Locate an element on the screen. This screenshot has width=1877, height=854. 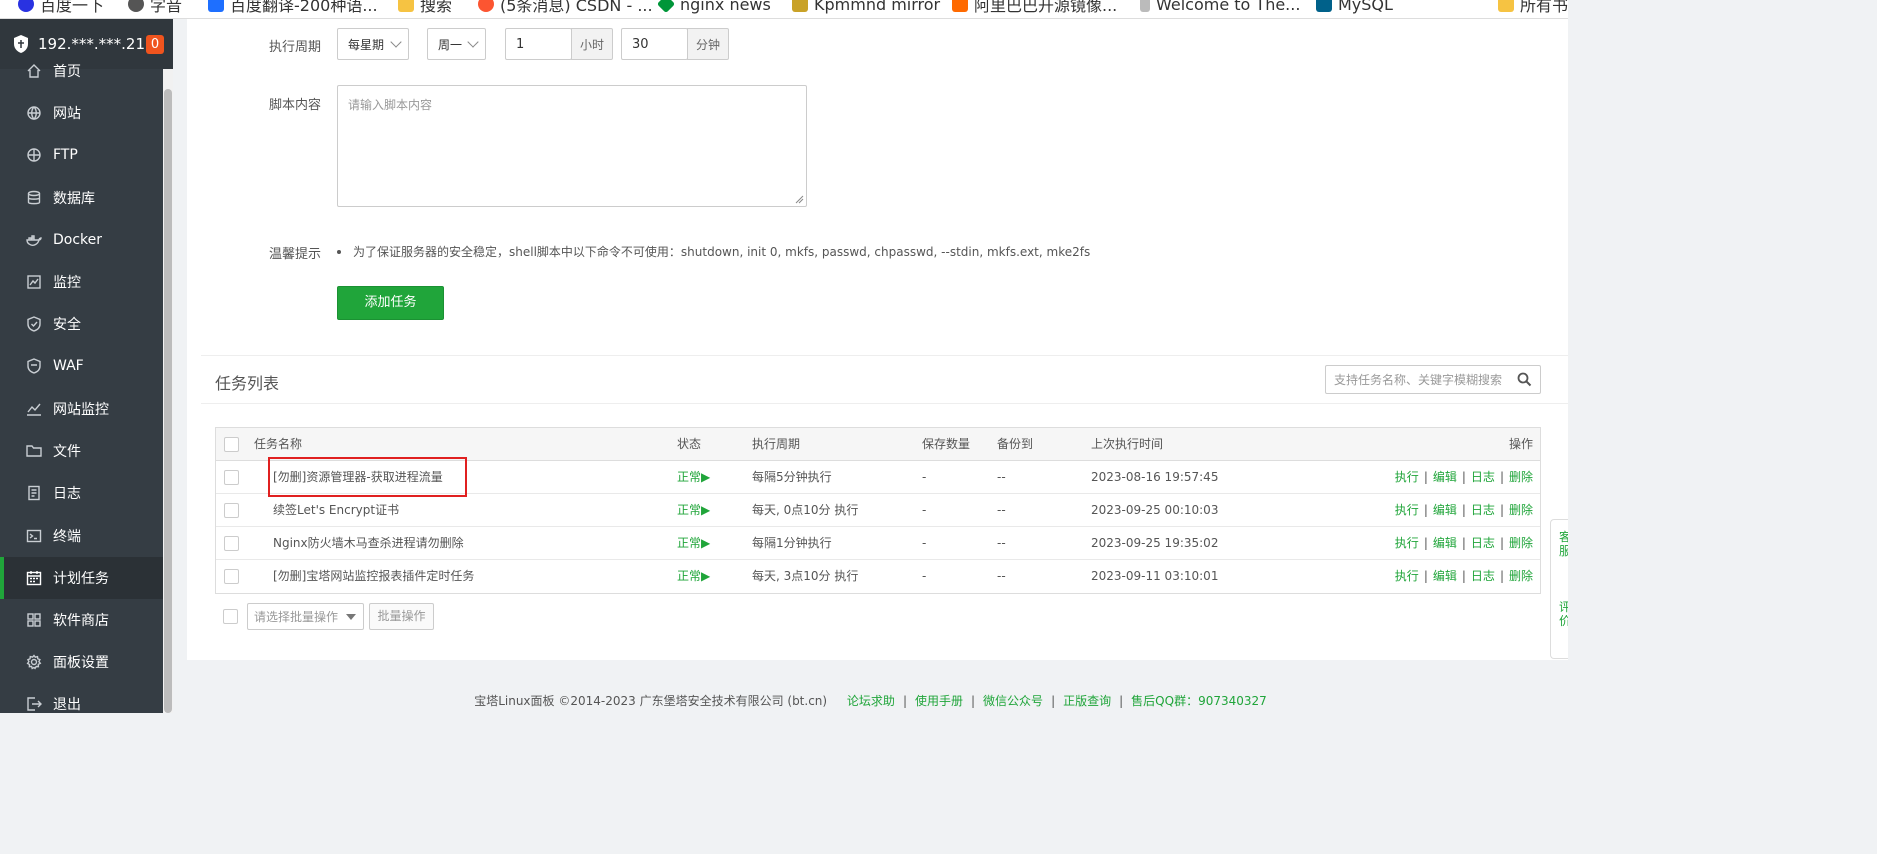
tip-label: 温馨提示 is located at coordinates (295, 254).